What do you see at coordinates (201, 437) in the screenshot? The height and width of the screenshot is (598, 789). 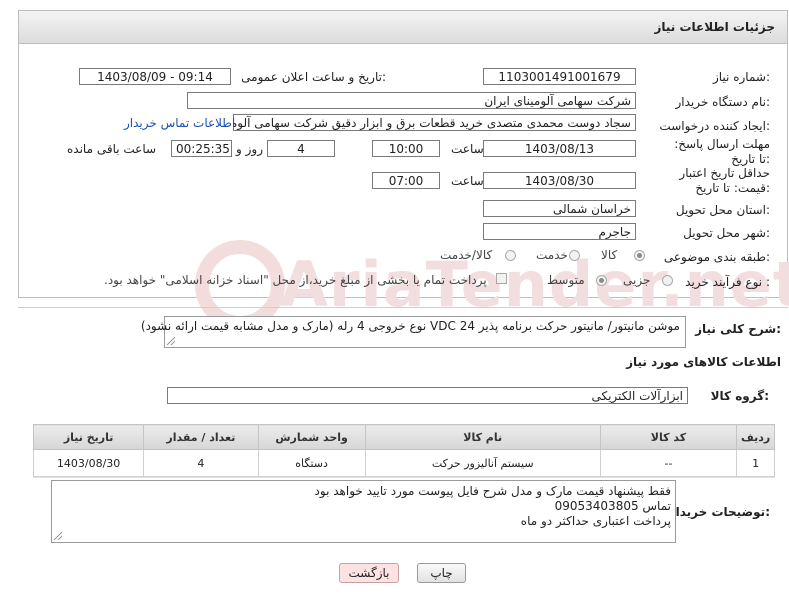 I see `col-quantity: تعداد / مقدار` at bounding box center [201, 437].